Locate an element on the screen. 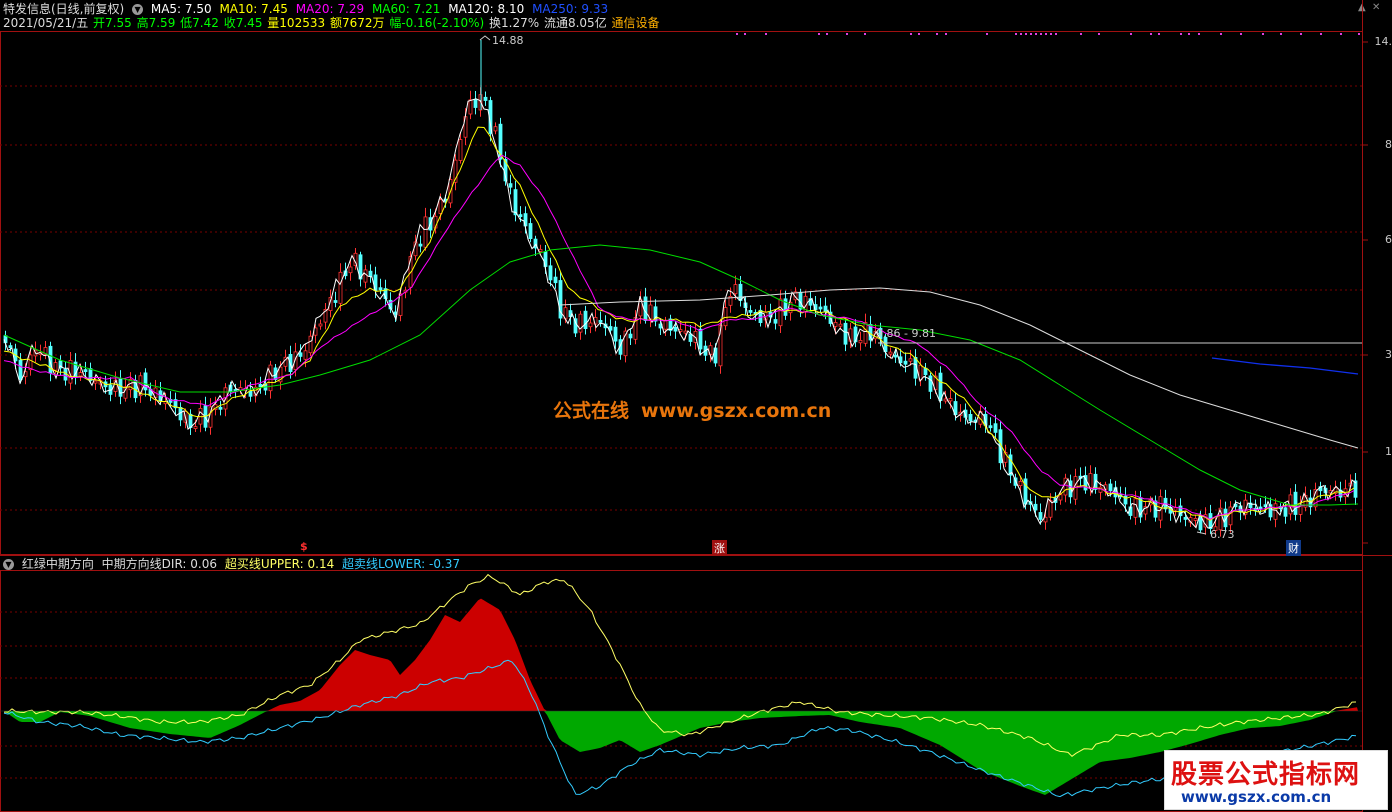 The height and width of the screenshot is (812, 1392). high-price-label: 14.88 is located at coordinates (508, 40).